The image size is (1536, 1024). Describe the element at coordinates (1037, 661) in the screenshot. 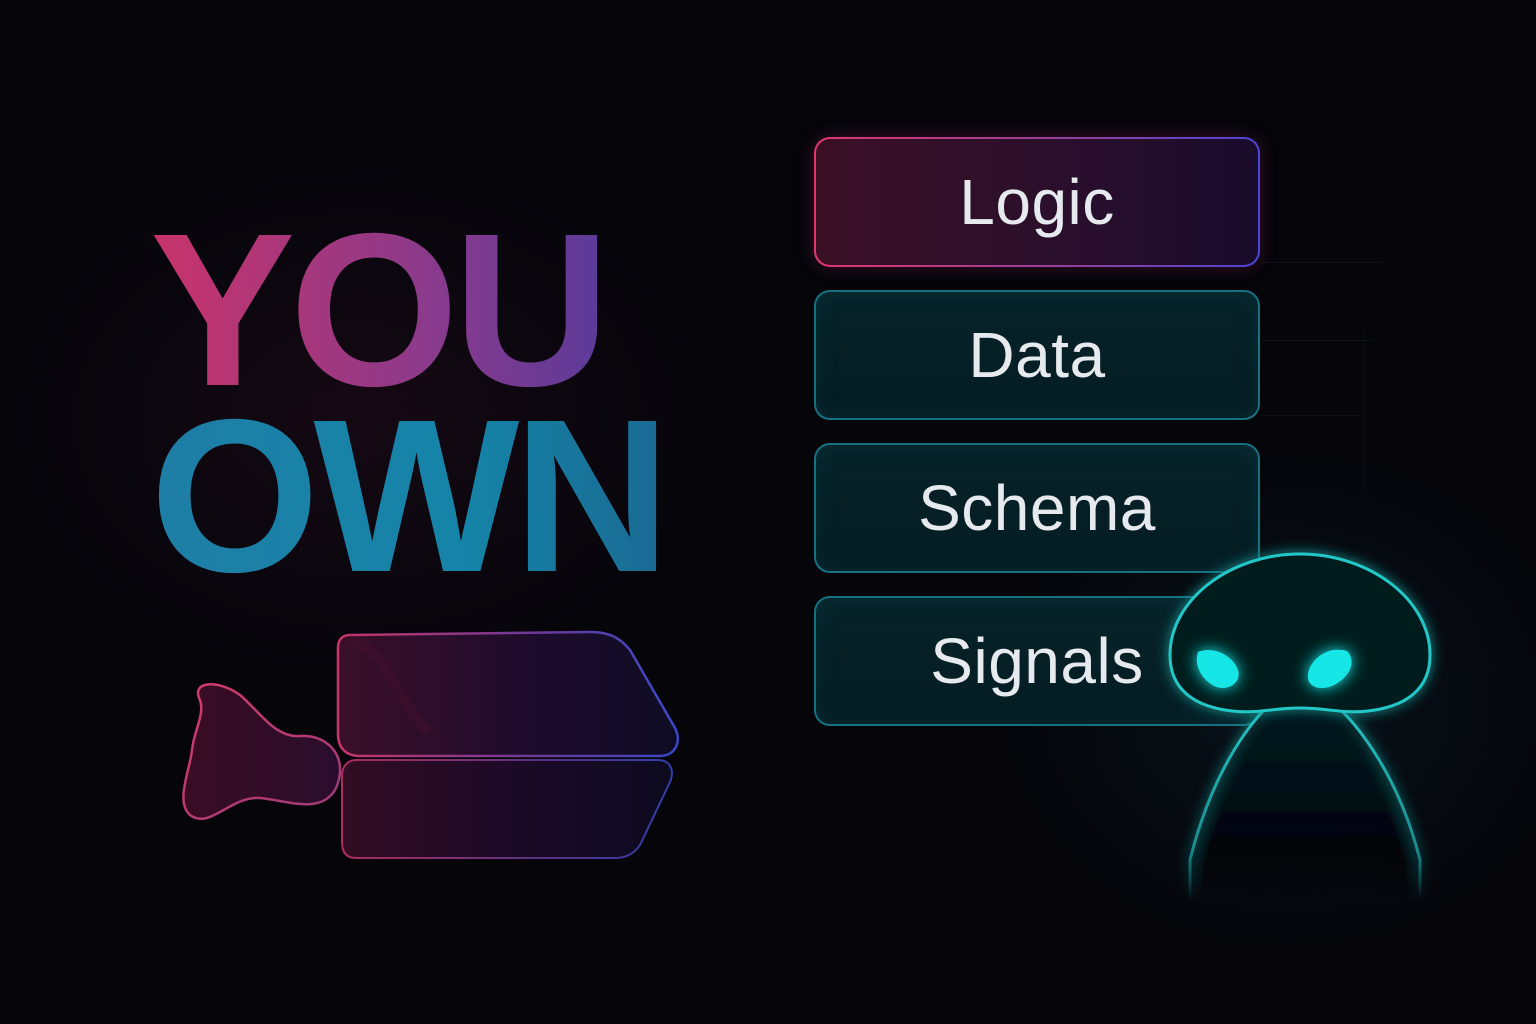

I see `stack-item-label: Signals` at that location.